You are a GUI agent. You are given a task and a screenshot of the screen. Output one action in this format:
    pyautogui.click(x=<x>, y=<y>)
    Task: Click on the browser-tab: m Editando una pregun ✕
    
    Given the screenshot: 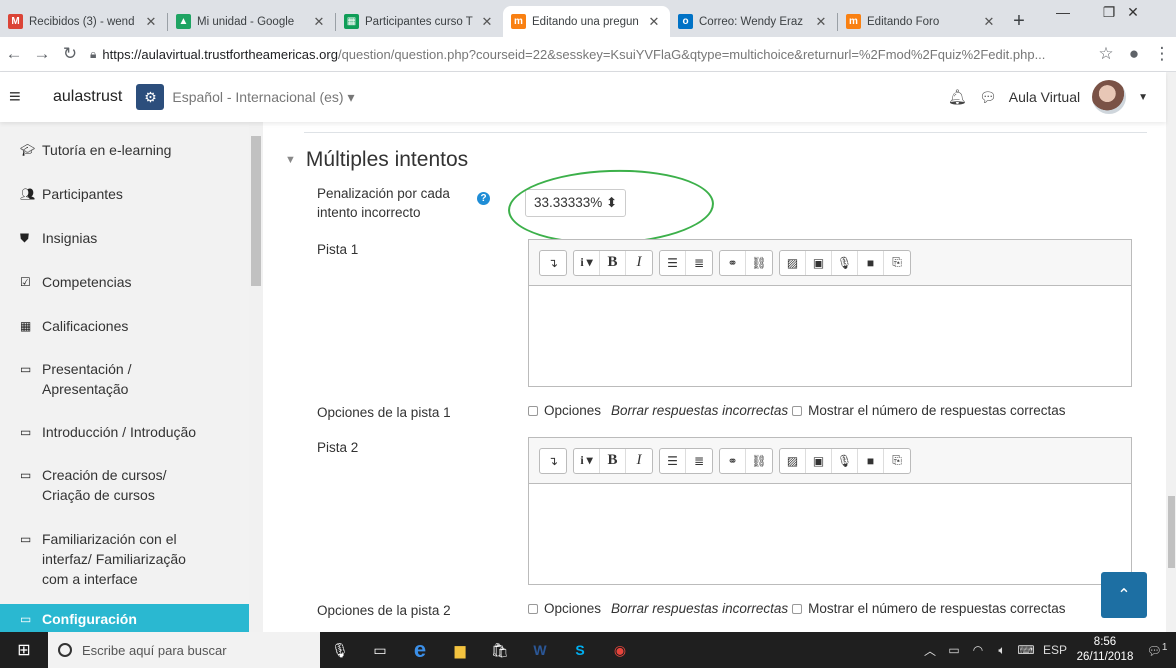 What is the action you would take?
    pyautogui.click(x=586, y=21)
    